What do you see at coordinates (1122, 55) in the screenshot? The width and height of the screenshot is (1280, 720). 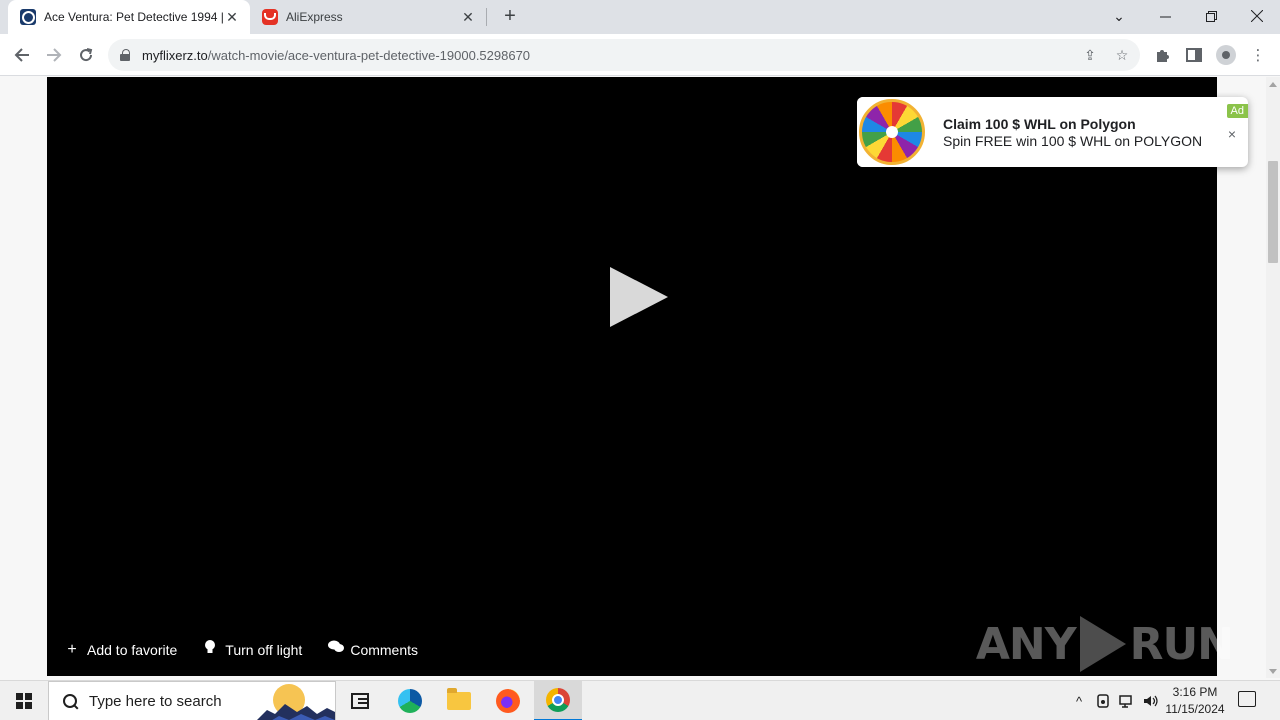 I see `bookmark-star-icon: ☆` at bounding box center [1122, 55].